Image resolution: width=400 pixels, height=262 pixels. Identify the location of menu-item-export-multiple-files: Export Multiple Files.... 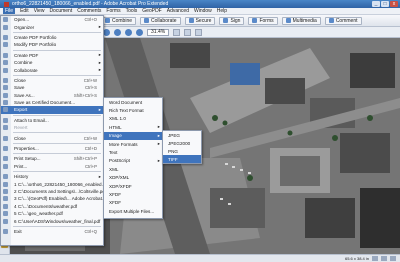
(133, 211).